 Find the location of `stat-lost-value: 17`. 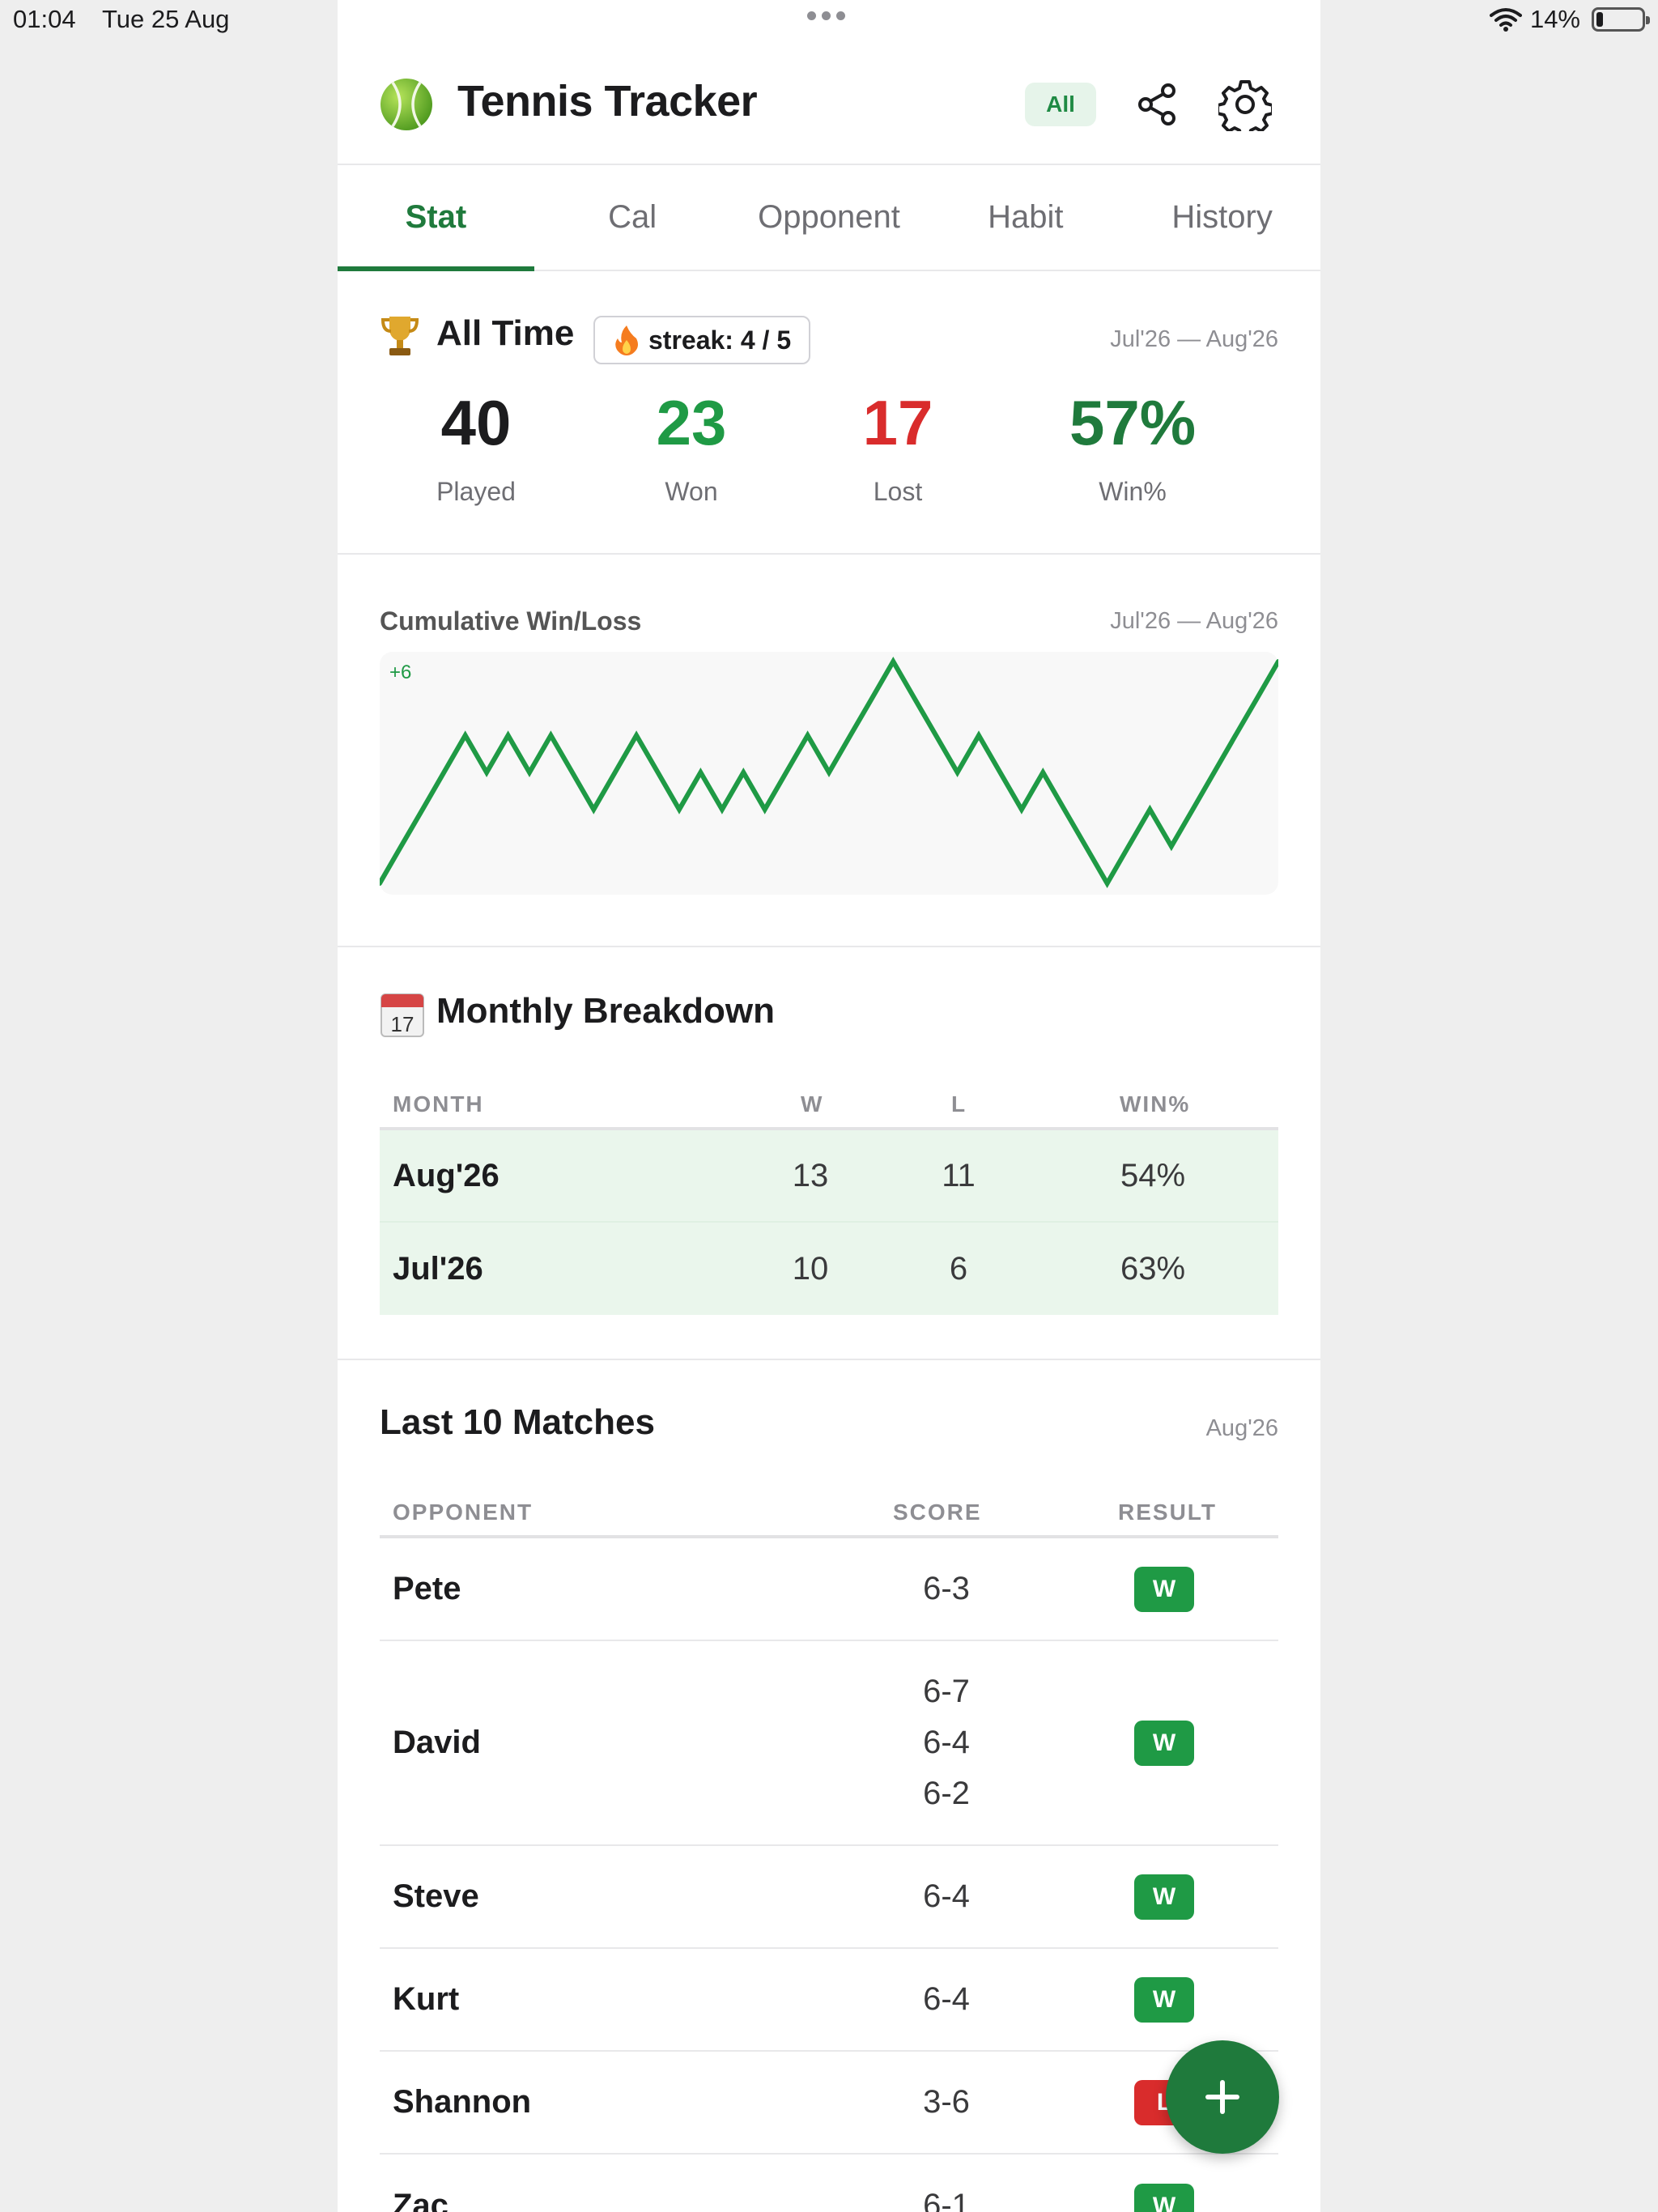

stat-lost-value: 17 is located at coordinates (897, 422).